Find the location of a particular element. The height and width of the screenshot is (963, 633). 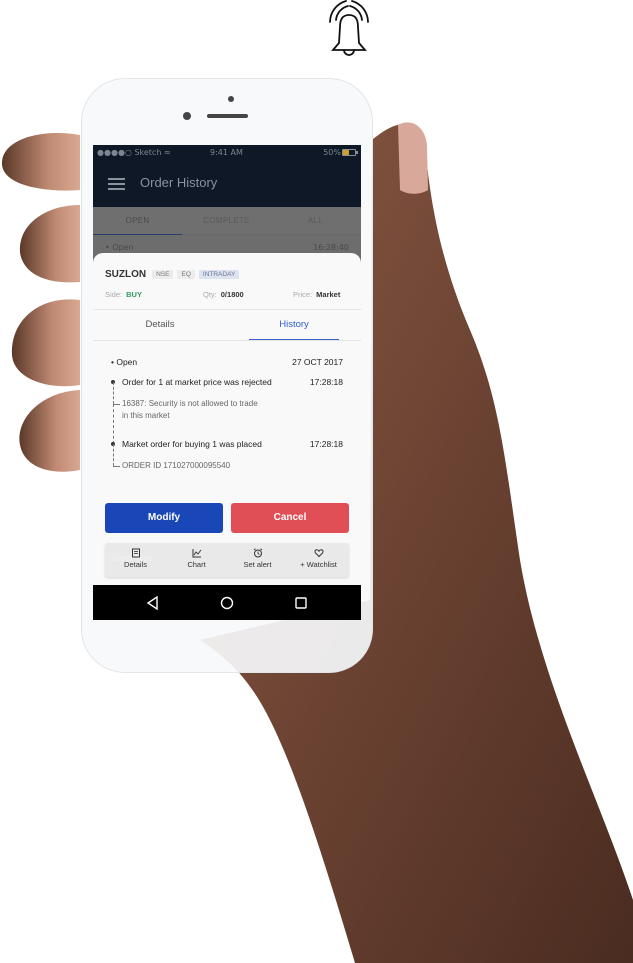

history-event-detail: 16387: Security is not allowed to trade is located at coordinates (190, 403).